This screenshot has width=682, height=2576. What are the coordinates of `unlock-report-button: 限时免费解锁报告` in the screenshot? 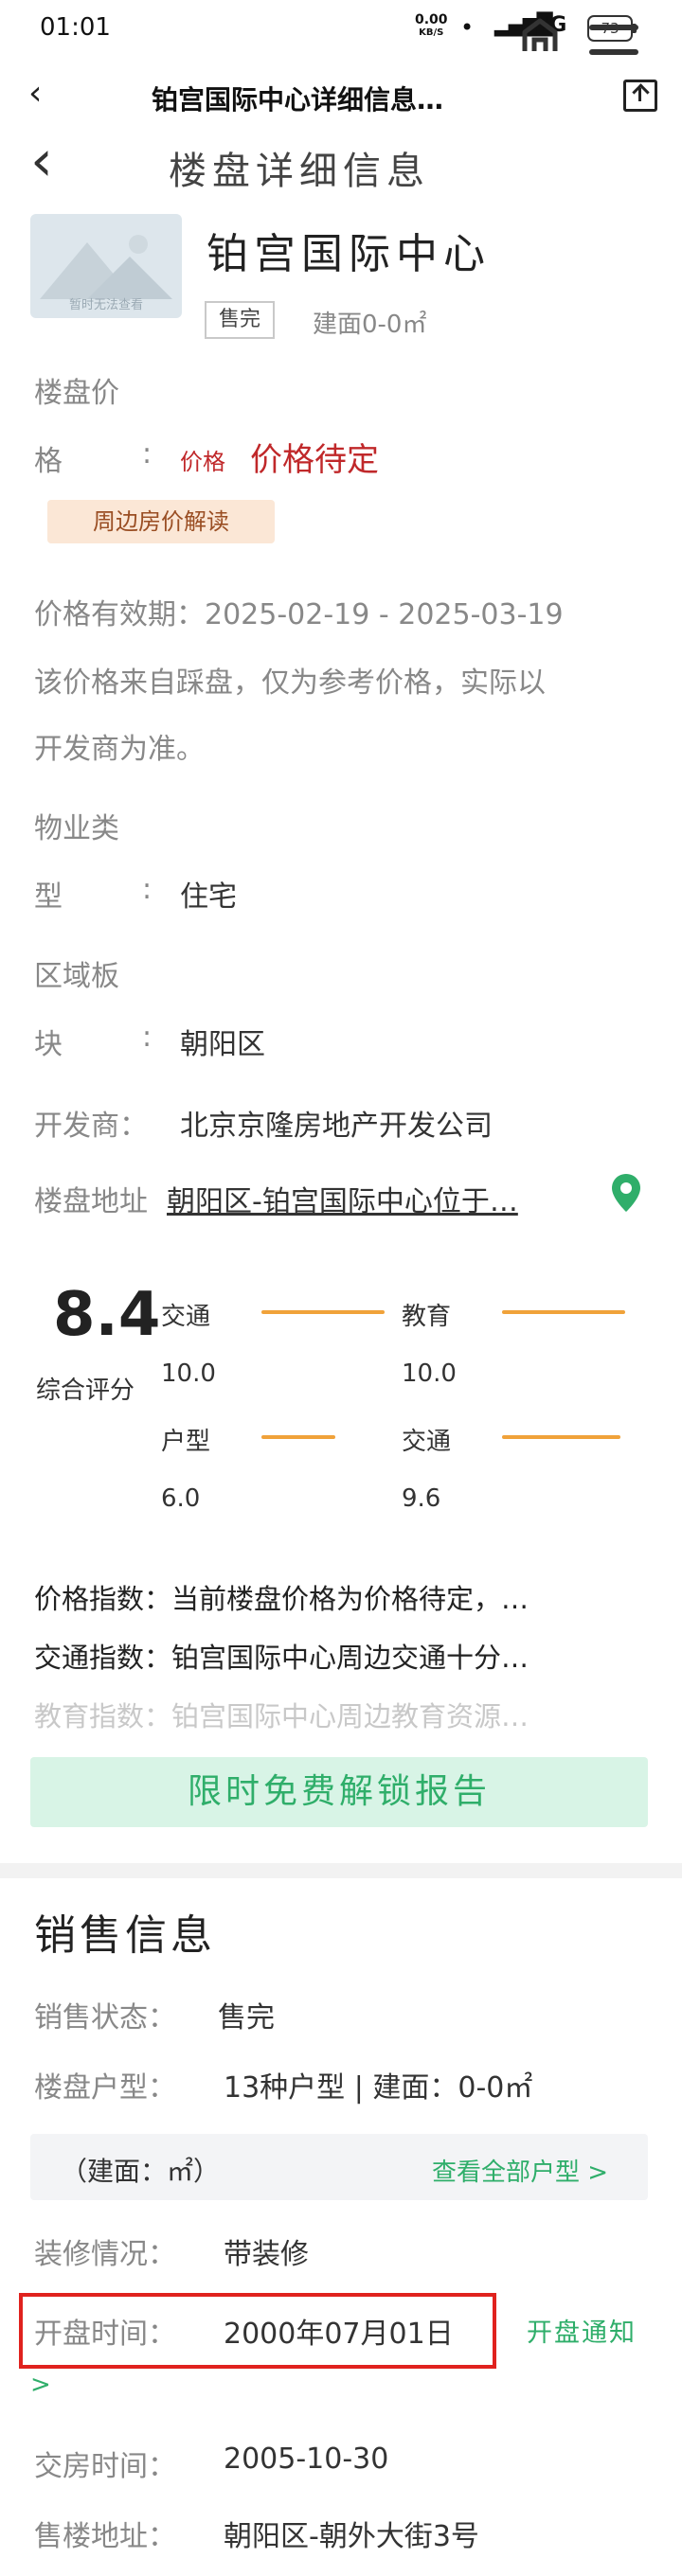 It's located at (339, 1792).